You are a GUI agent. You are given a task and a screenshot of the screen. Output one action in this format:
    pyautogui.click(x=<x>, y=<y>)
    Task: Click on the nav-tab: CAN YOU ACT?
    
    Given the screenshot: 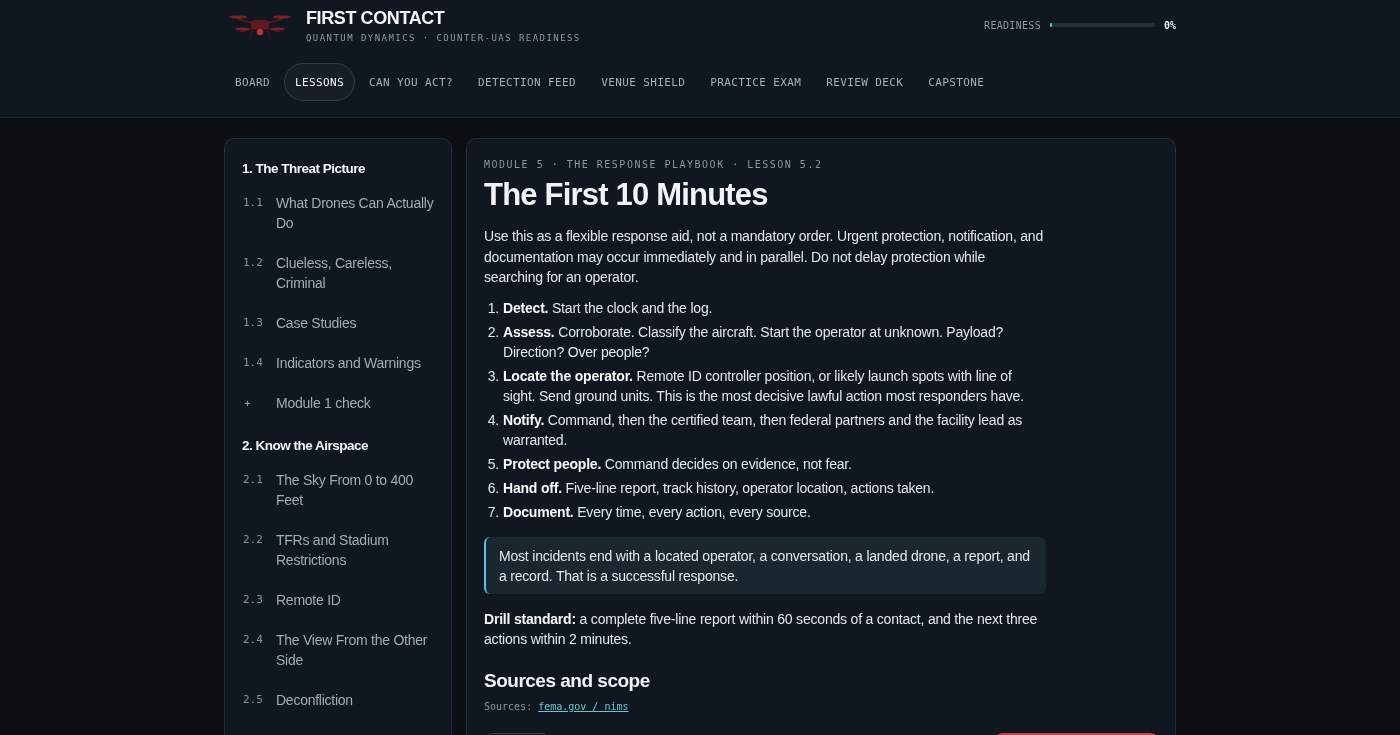 What is the action you would take?
    pyautogui.click(x=411, y=82)
    